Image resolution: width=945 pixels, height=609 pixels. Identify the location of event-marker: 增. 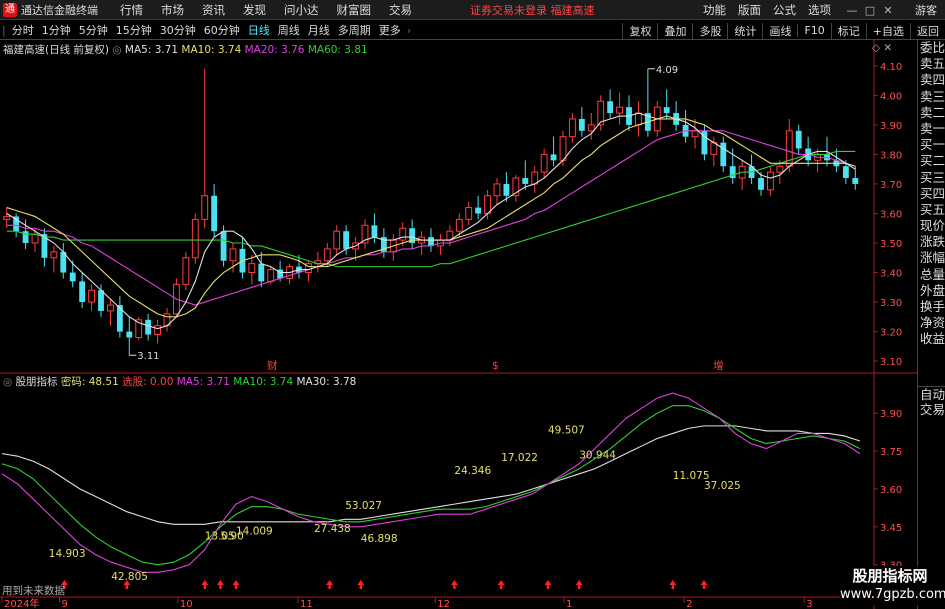
(718, 365).